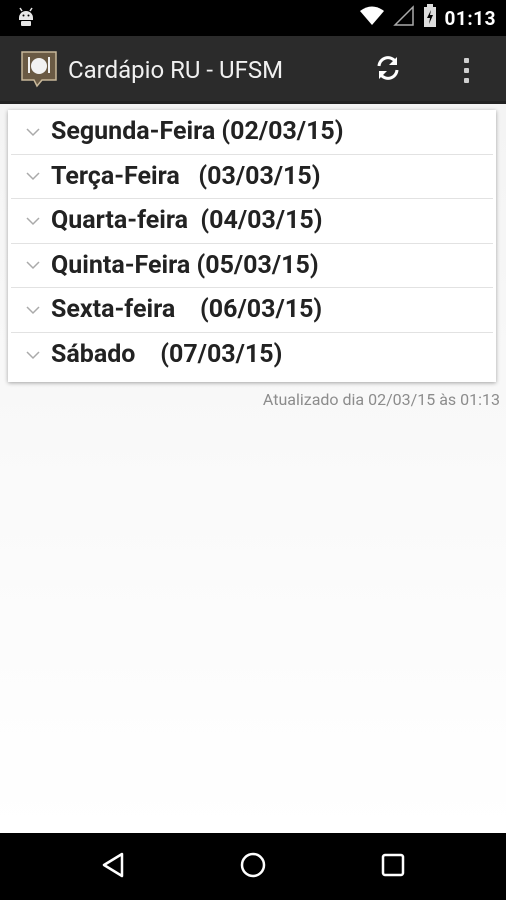  I want to click on day-label: Quarta-feira (04/03/15), so click(187, 221).